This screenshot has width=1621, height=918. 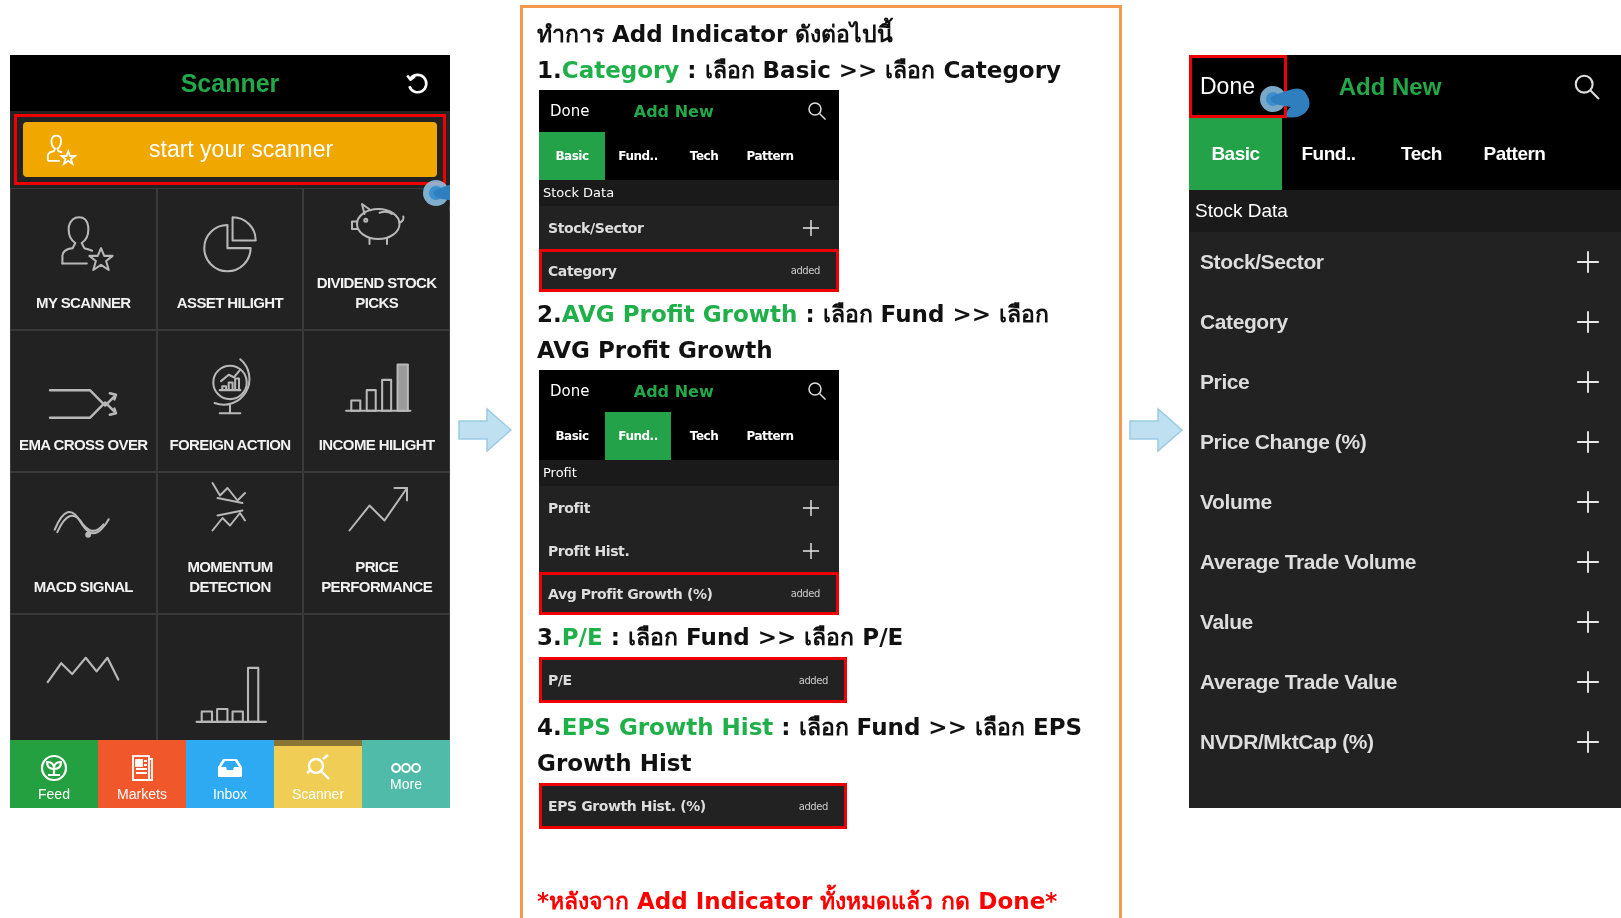 I want to click on leaf-icon, so click(x=54, y=767).